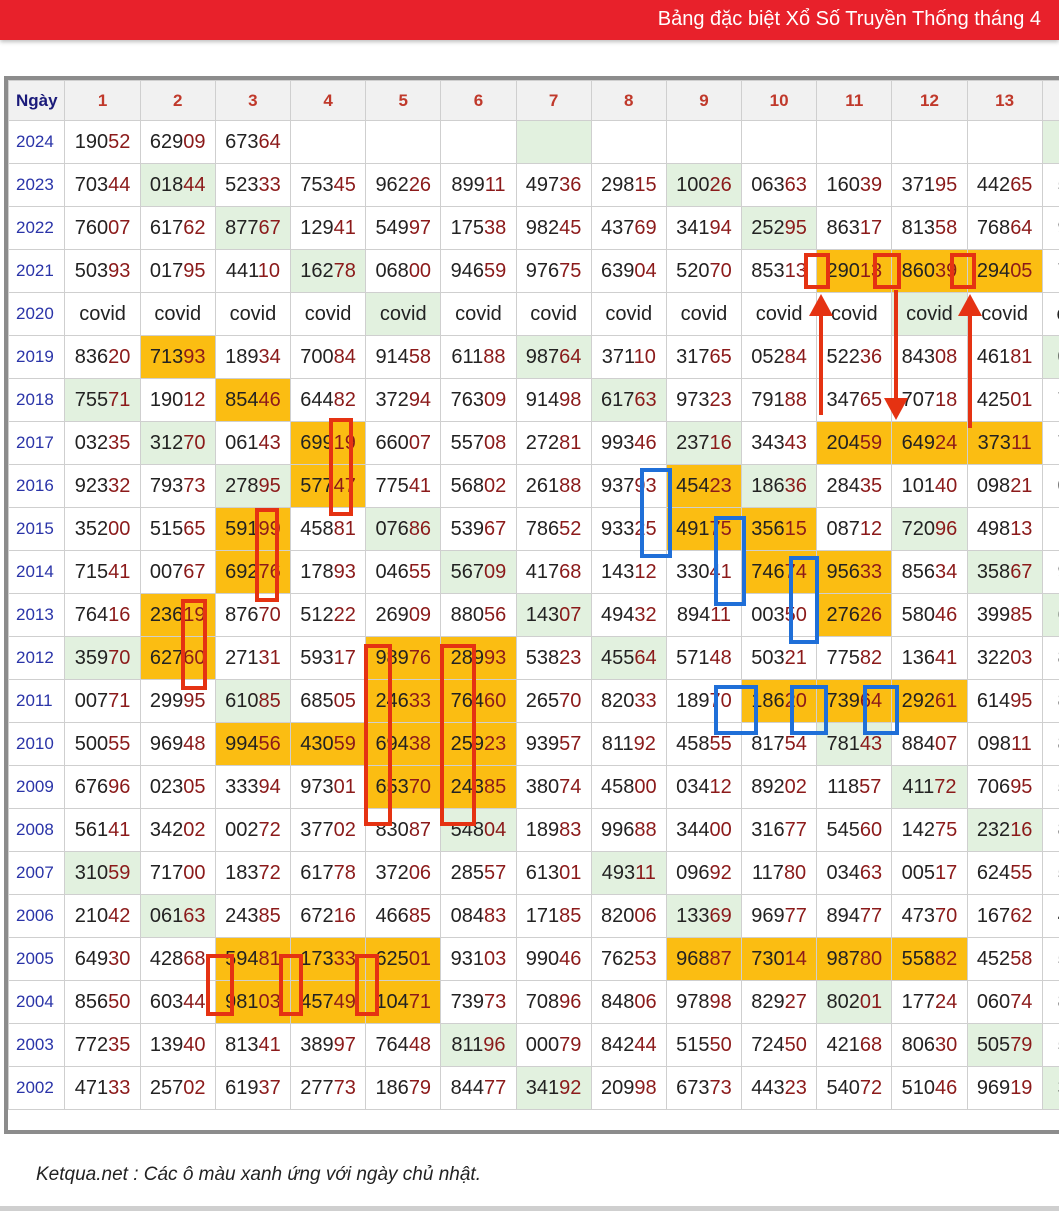 The height and width of the screenshot is (1211, 1059). Describe the element at coordinates (929, 529) in the screenshot. I see `result-cell: 72096` at that location.